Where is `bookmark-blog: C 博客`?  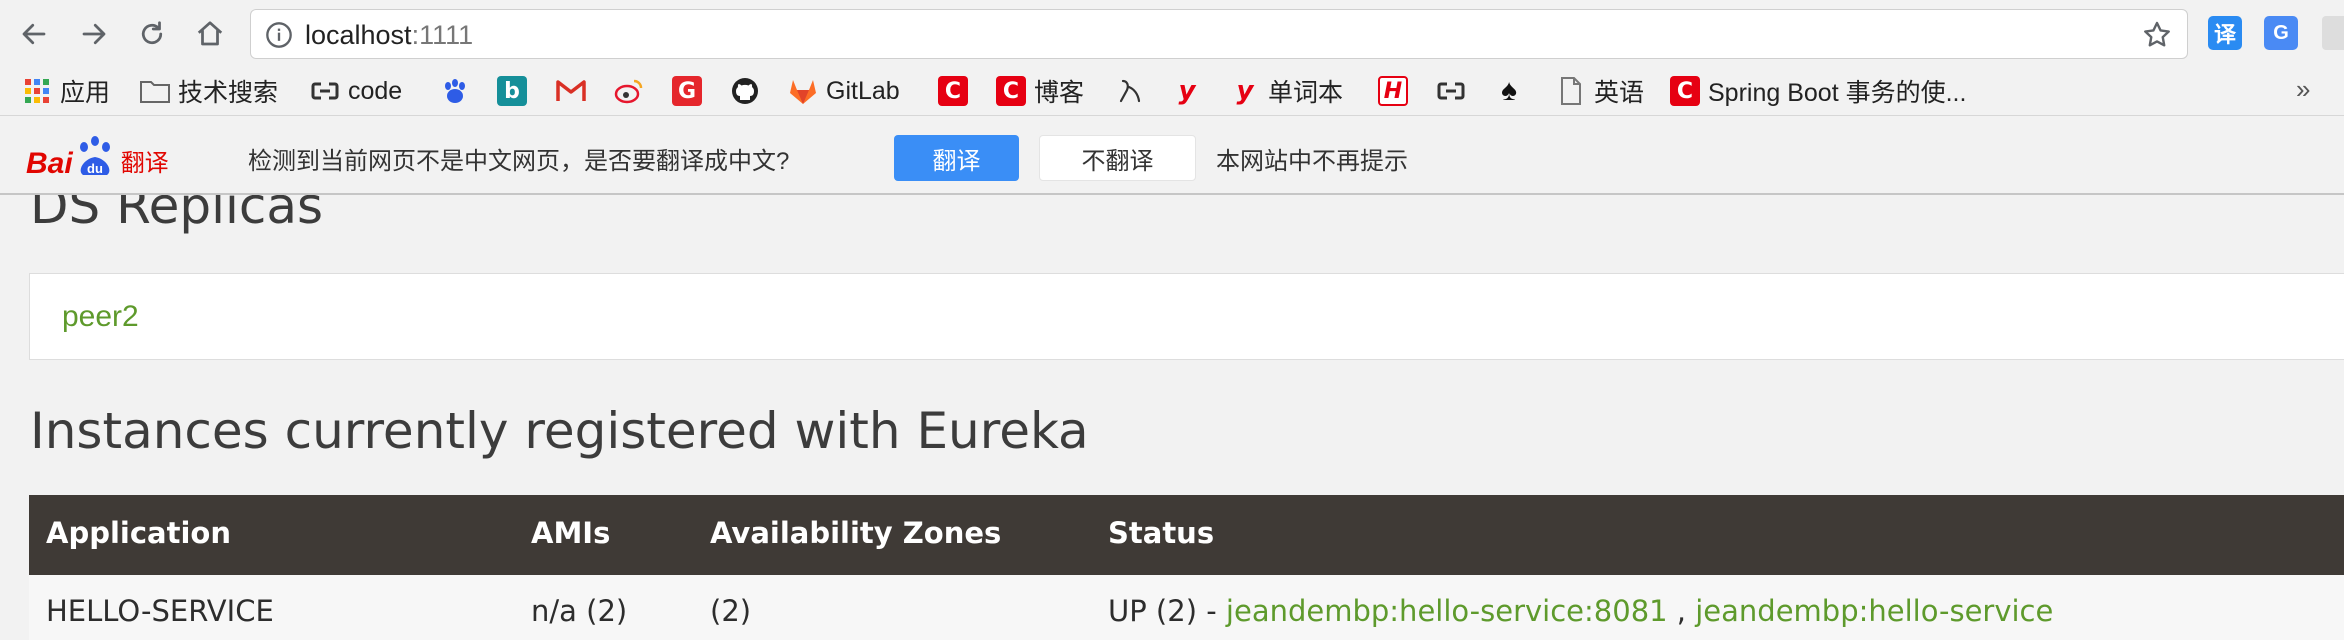
bookmark-blog: C 博客 is located at coordinates (1040, 91).